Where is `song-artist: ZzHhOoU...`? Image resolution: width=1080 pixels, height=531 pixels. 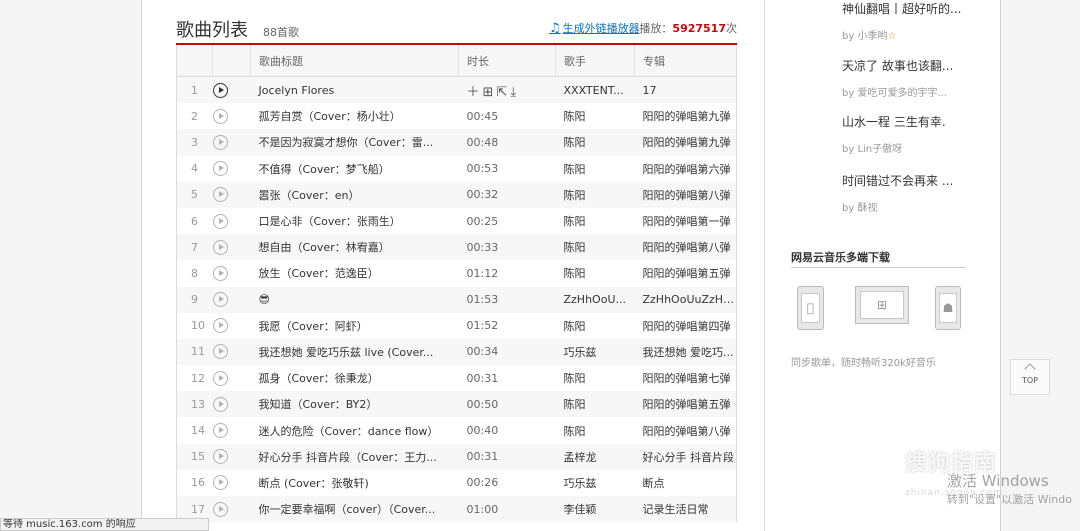
song-artist: ZzHhOoU... is located at coordinates (595, 299).